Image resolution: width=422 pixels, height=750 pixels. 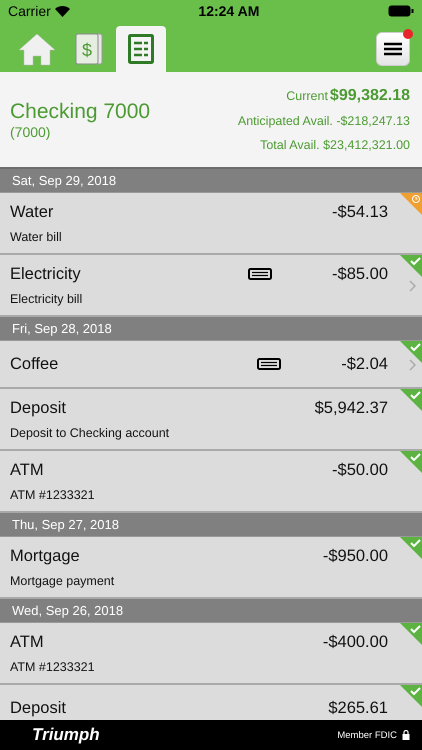 I want to click on transaction-amount: -$2.04, so click(x=364, y=364).